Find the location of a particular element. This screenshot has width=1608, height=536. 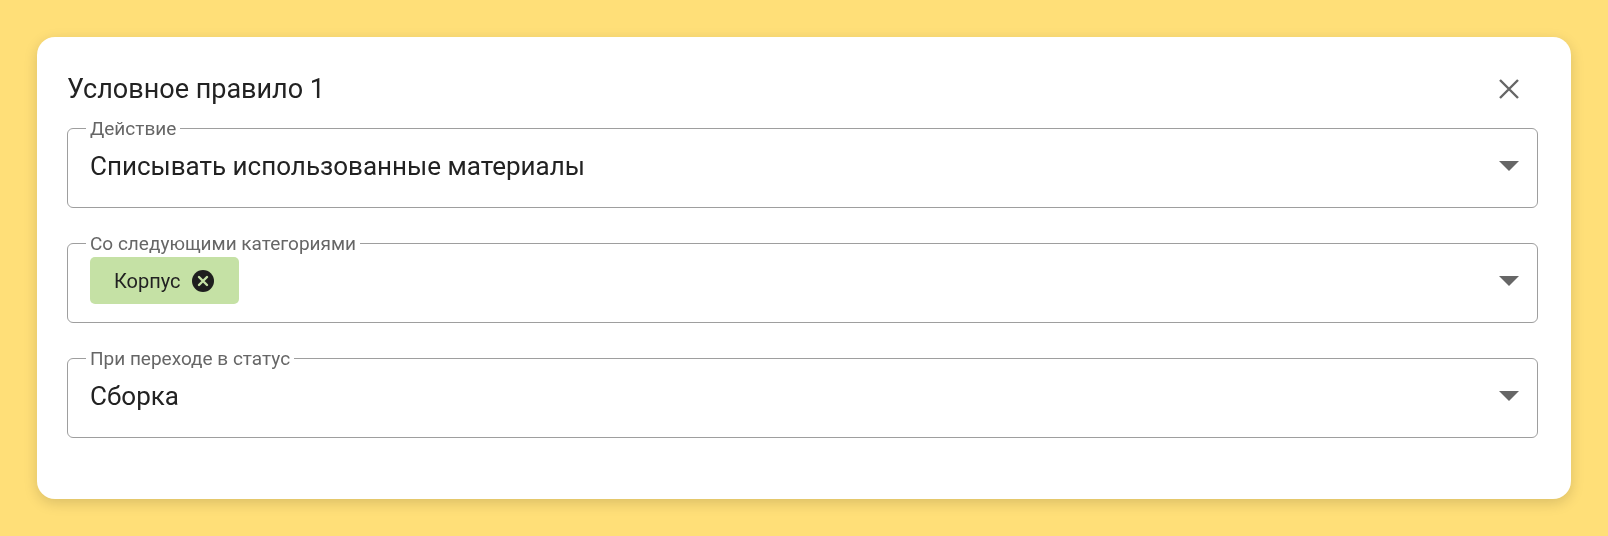

category-chip: Корпус is located at coordinates (164, 280).